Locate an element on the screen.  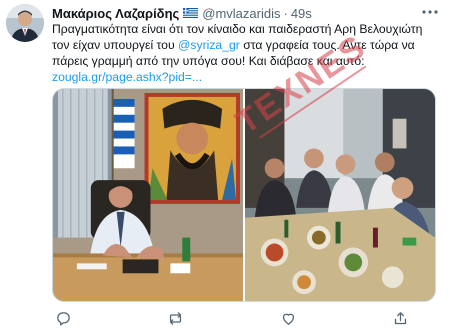
tweet-text-line-2-start: τον είχαν υπουργεί του is located at coordinates (115, 45).